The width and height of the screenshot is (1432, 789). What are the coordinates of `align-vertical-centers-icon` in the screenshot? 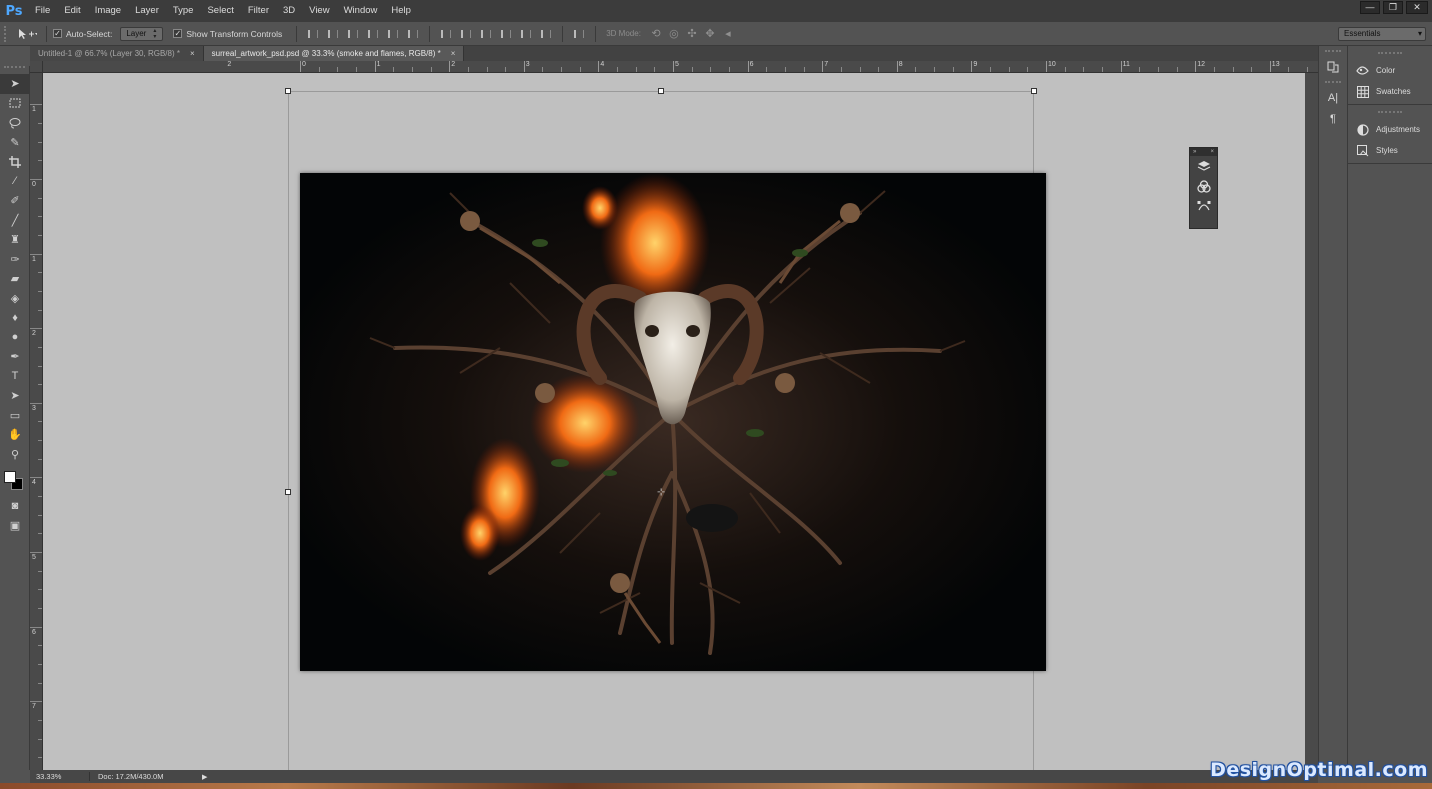 It's located at (333, 34).